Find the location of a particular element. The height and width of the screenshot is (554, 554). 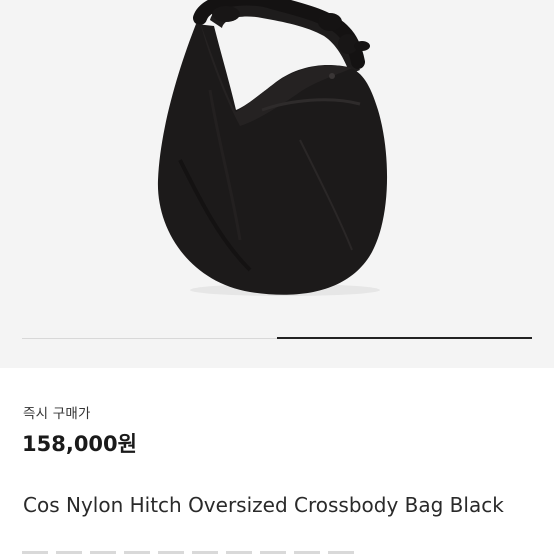

carousel-progress-track is located at coordinates (277, 338).